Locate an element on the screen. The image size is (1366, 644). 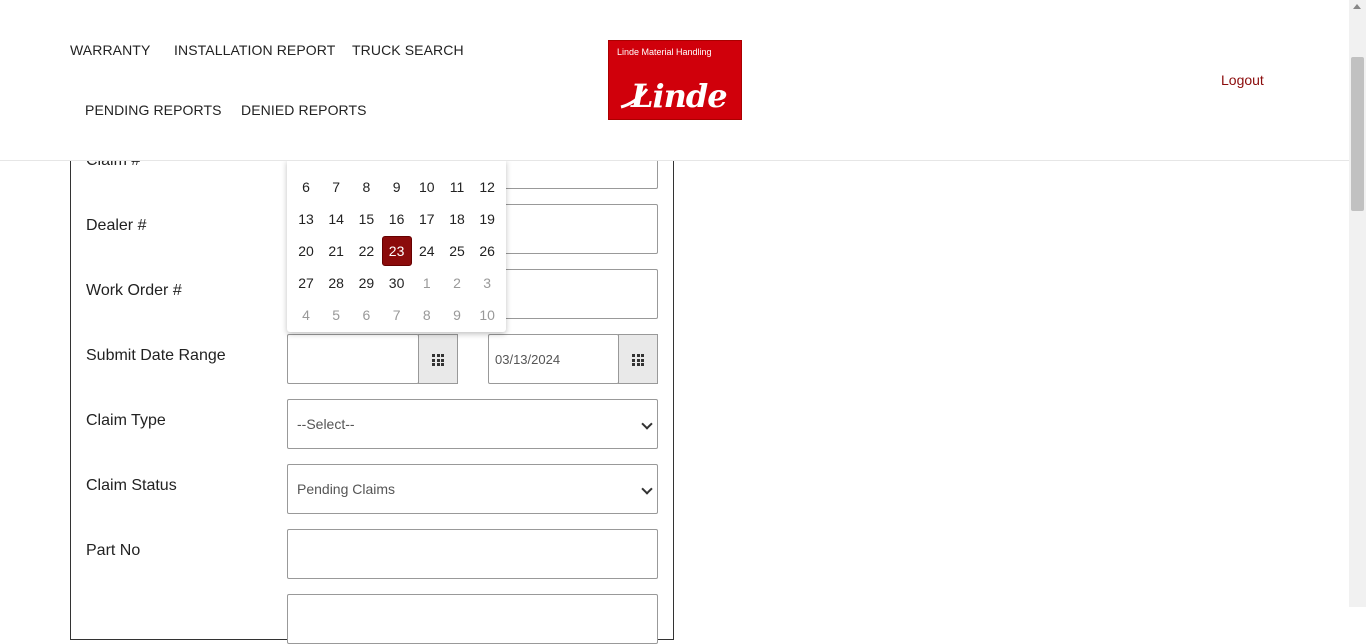
claim-type-selected-value: --Select-- is located at coordinates (326, 424).